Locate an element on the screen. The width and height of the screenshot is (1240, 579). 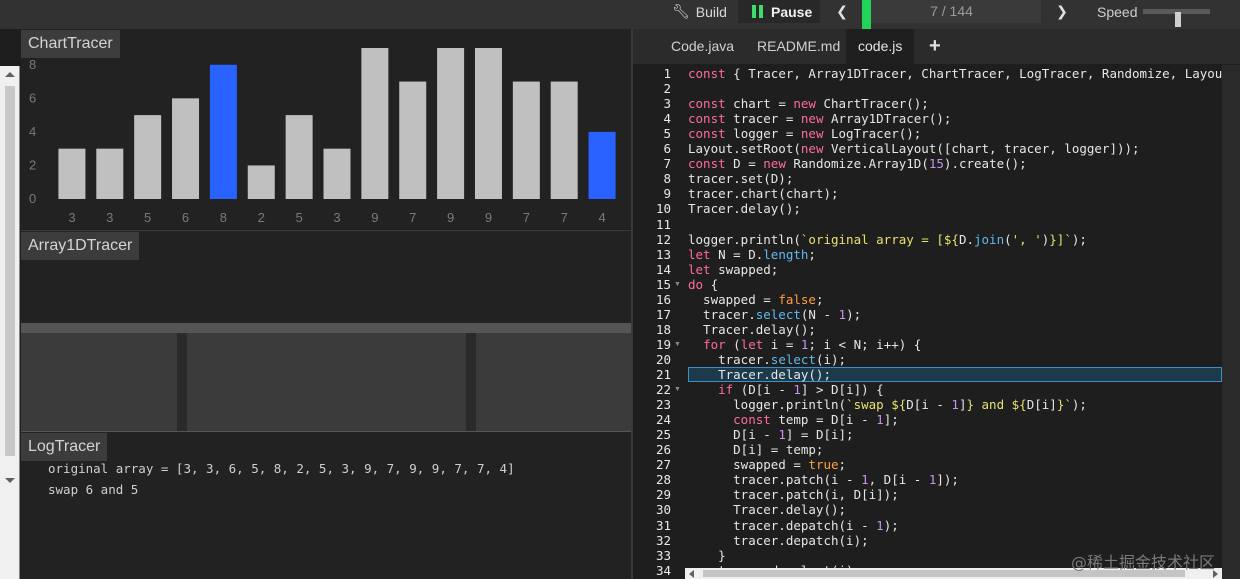
array-cell is located at coordinates (553, 382).